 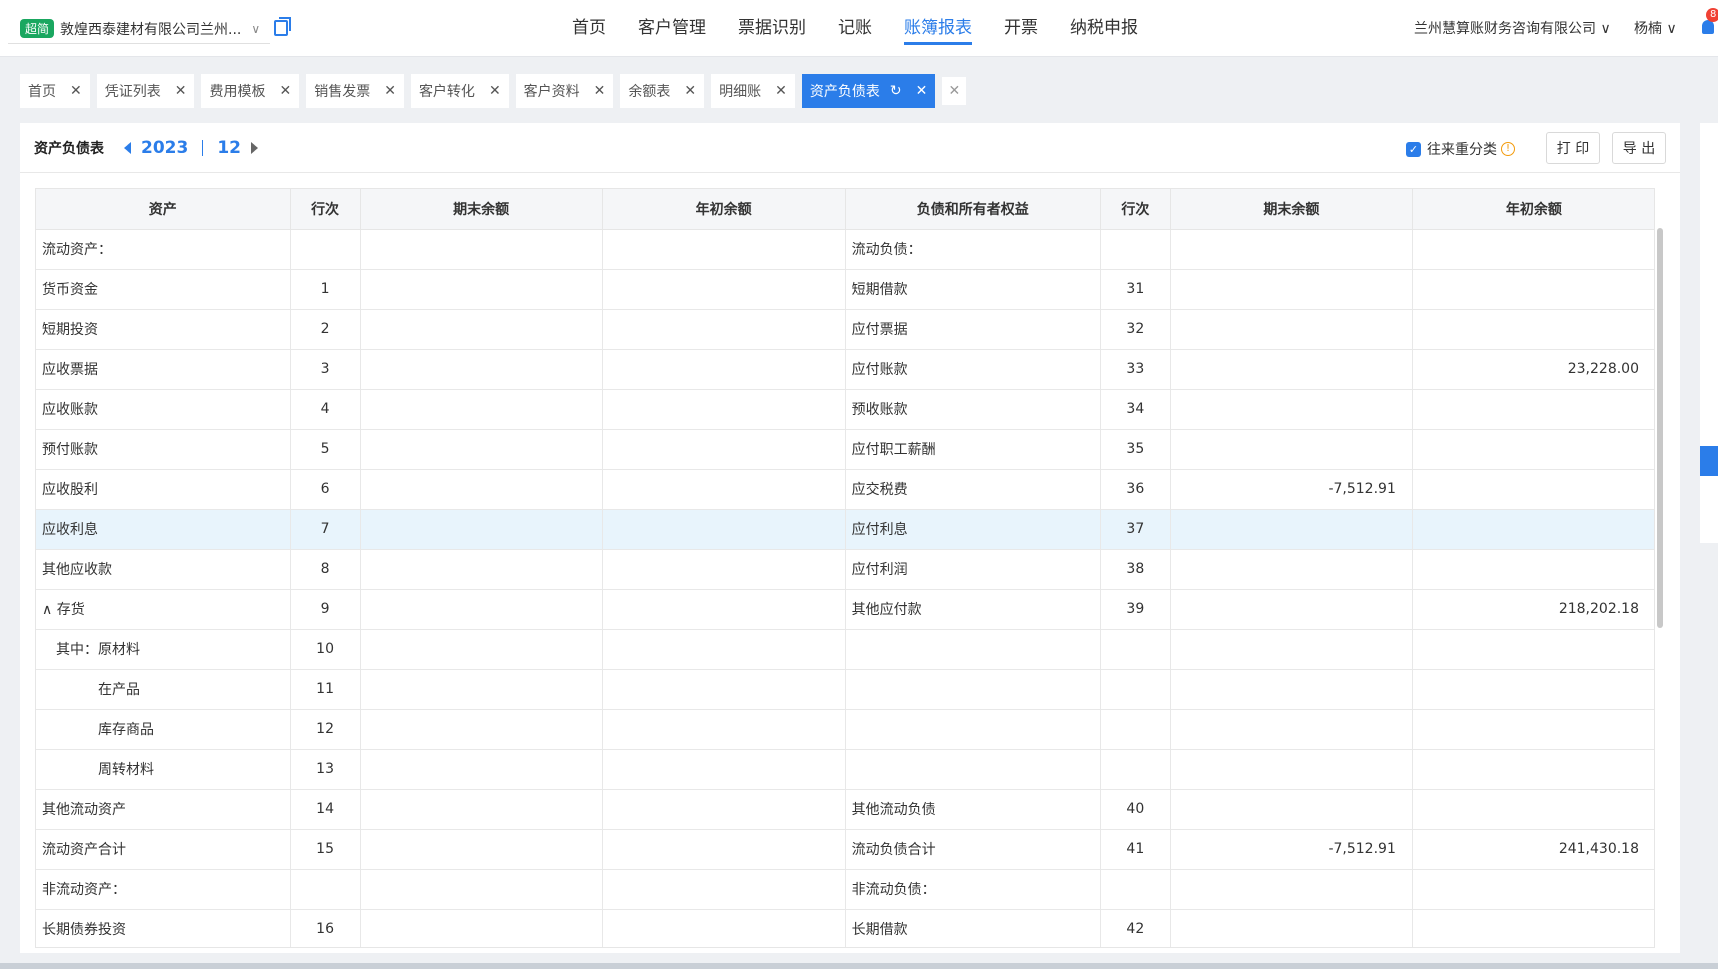 What do you see at coordinates (1021, 28) in the screenshot?
I see `nav-item-5: 开票` at bounding box center [1021, 28].